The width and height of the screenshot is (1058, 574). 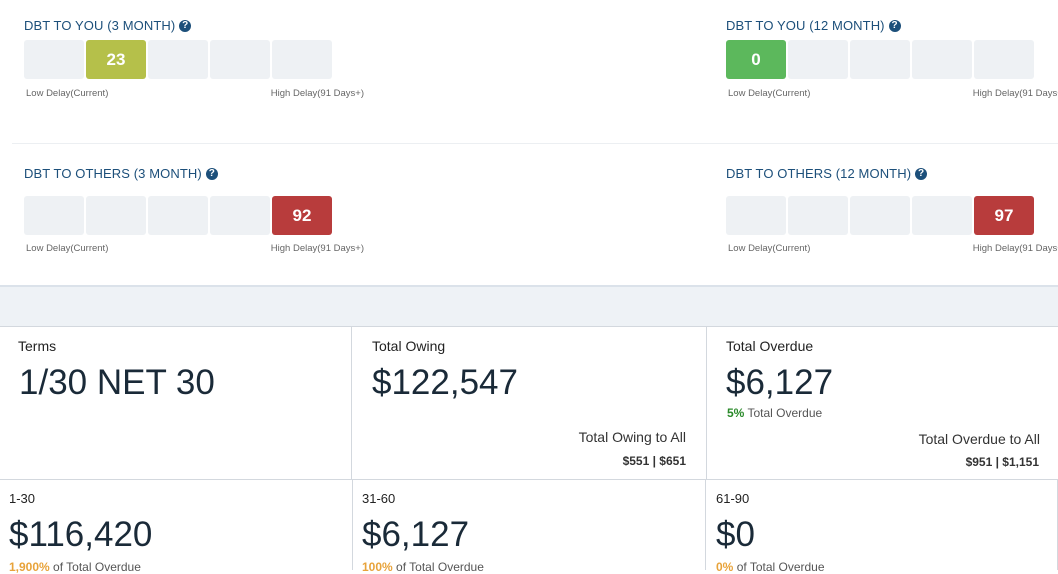 What do you see at coordinates (770, 346) in the screenshot?
I see `total-overdue-label: Total Overdue` at bounding box center [770, 346].